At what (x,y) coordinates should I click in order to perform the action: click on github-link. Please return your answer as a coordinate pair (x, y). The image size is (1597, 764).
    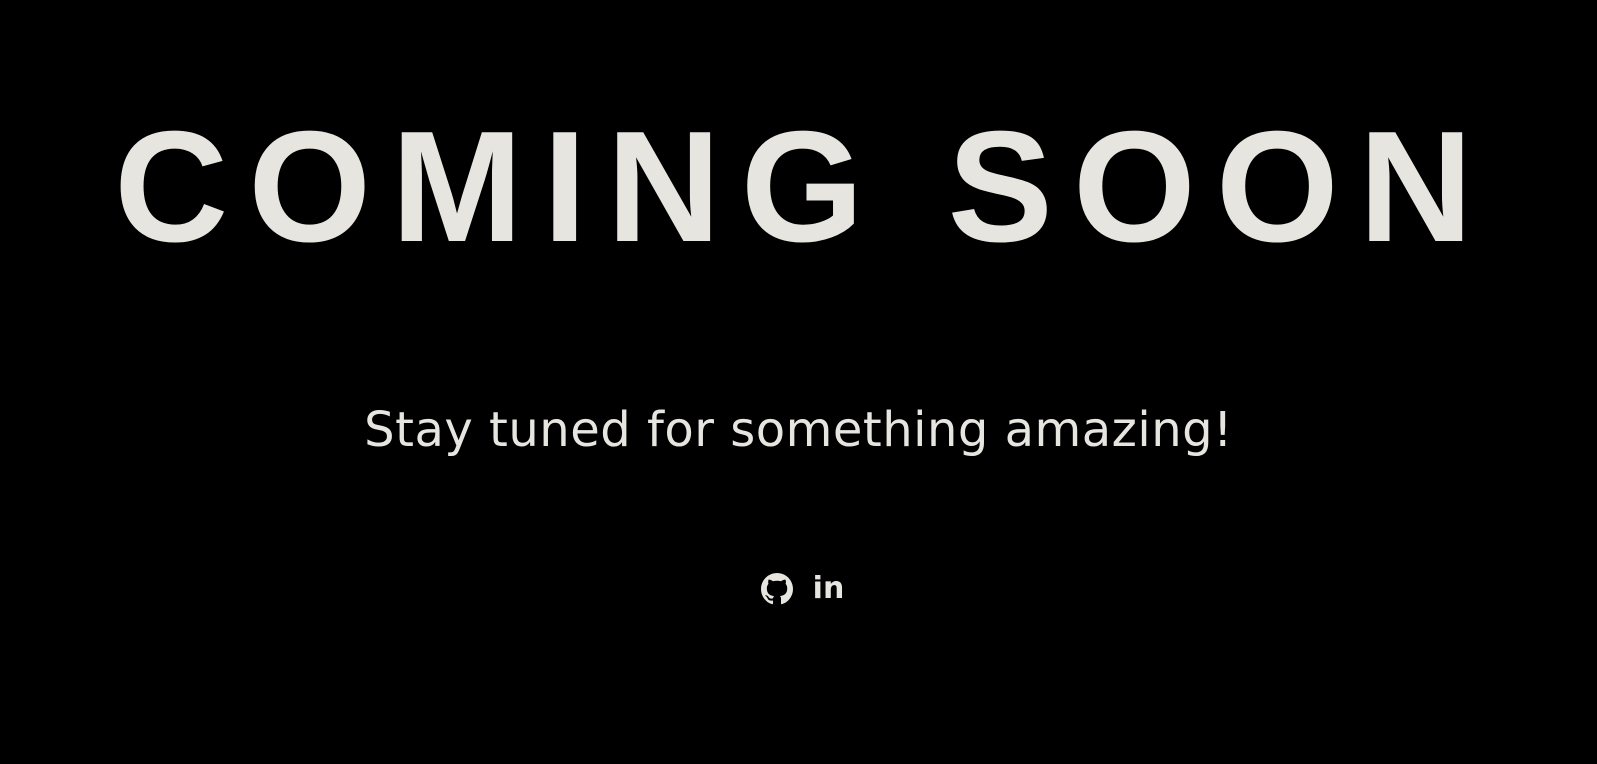
    Looking at the image, I should click on (777, 589).